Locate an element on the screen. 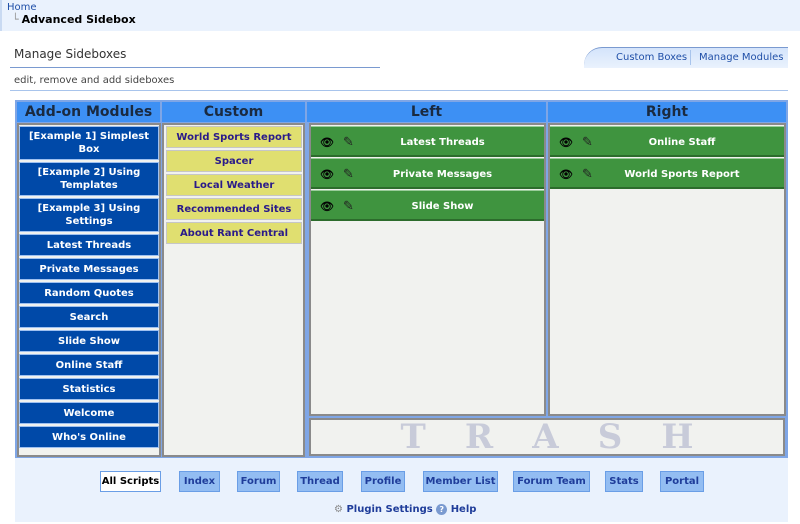 The height and width of the screenshot is (524, 800). trash-letter: A is located at coordinates (545, 437).